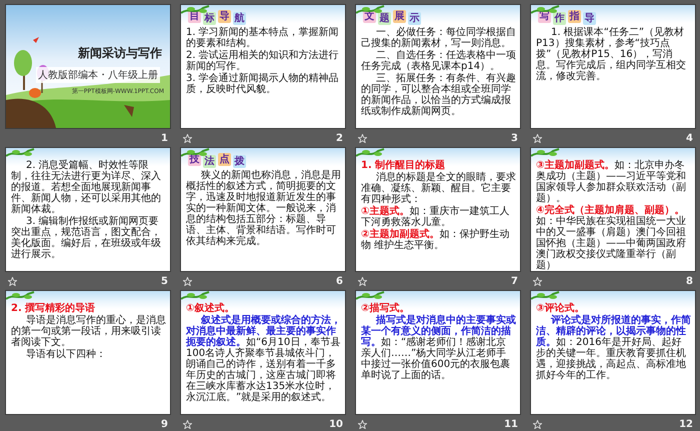 This screenshot has width=700, height=431. I want to click on slide-number: 1, so click(164, 138).